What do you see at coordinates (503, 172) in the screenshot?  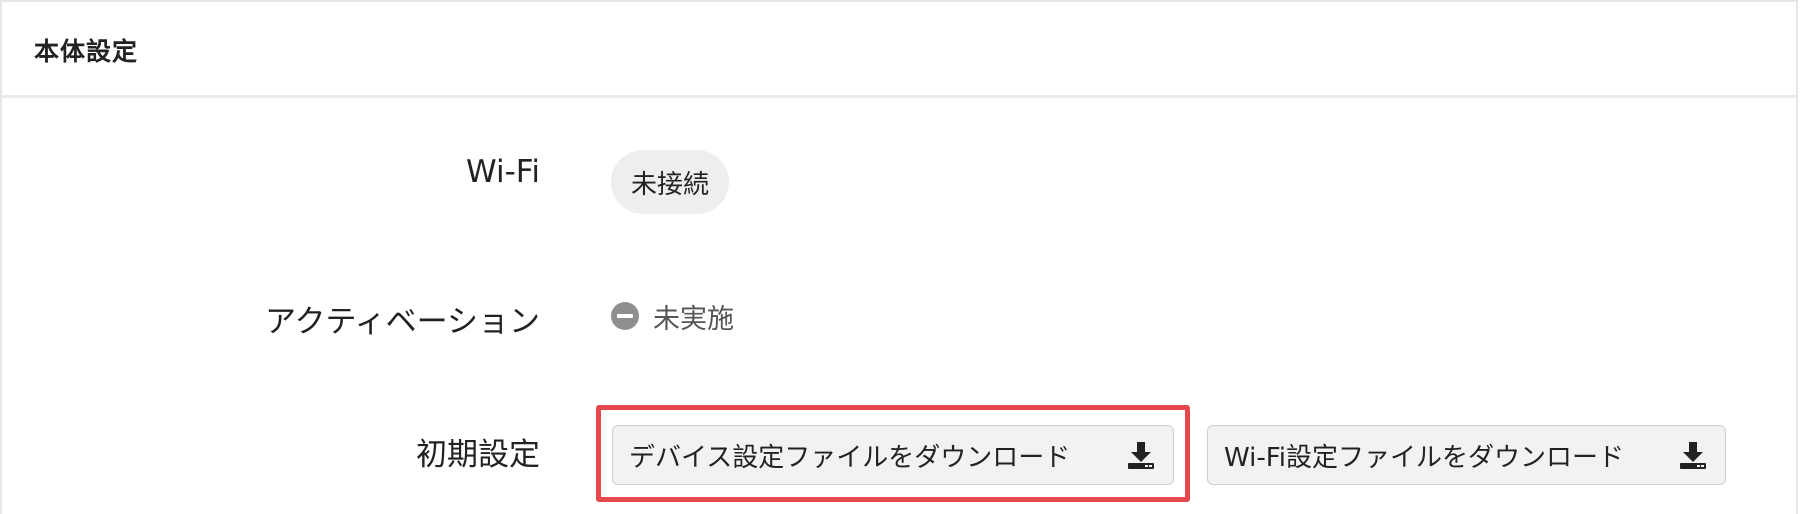 I see `wifi-label: Wi-Fi` at bounding box center [503, 172].